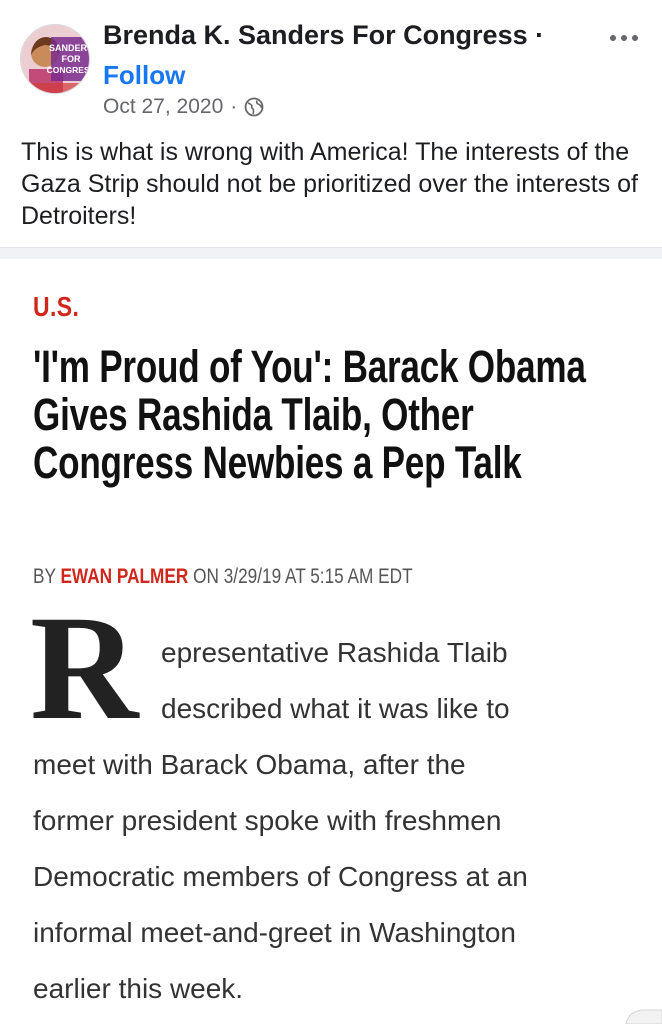 This screenshot has width=662, height=1024. What do you see at coordinates (84, 668) in the screenshot?
I see `article-dropcap: R` at bounding box center [84, 668].